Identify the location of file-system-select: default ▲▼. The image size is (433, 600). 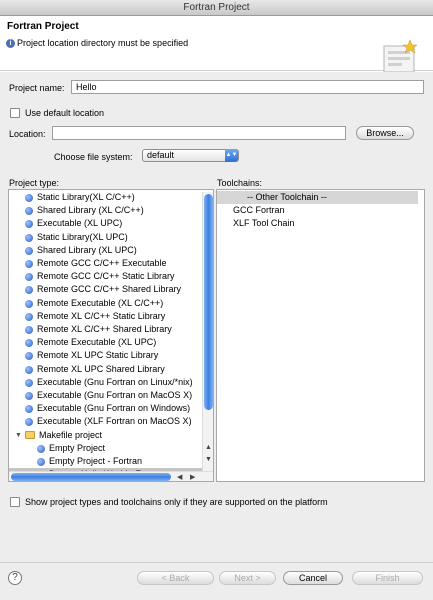
(190, 155).